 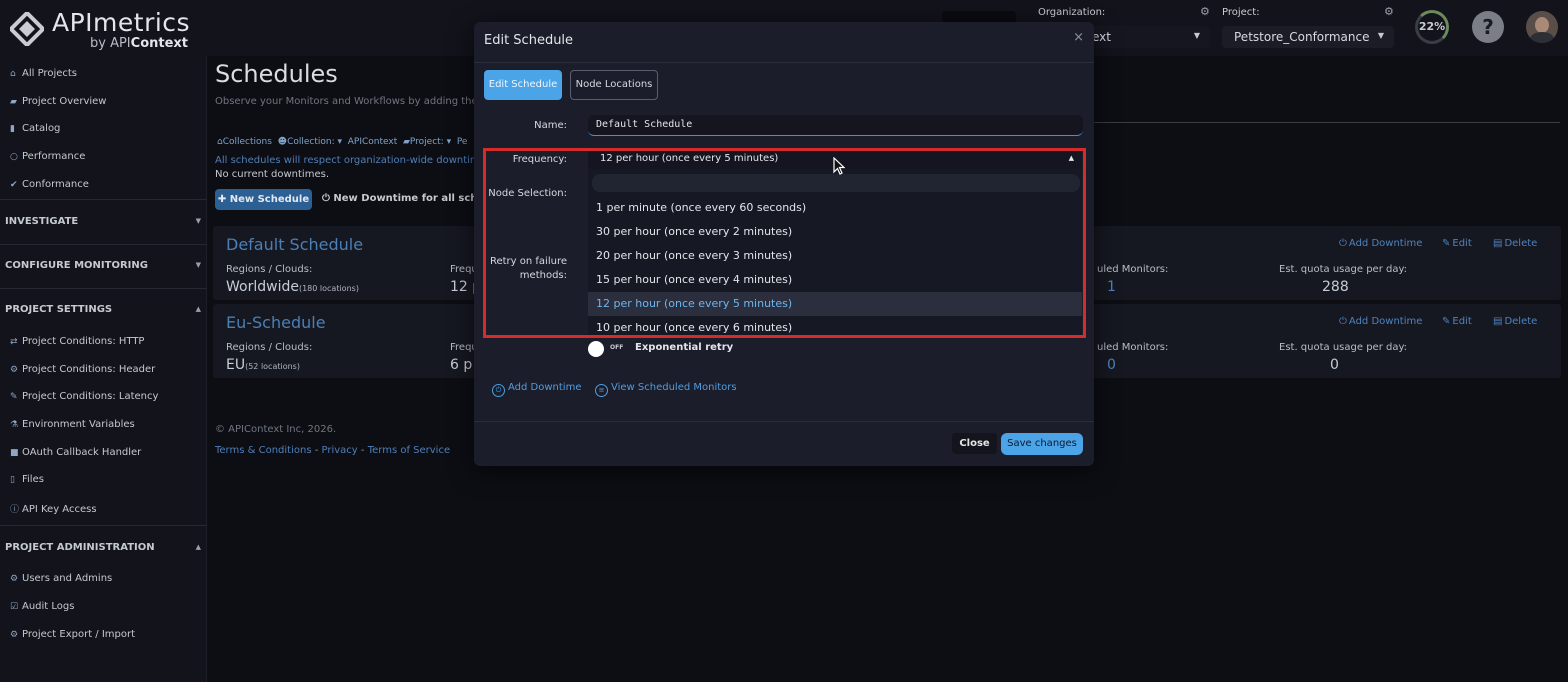 I want to click on mouse-cursor-icon, so click(x=839, y=166).